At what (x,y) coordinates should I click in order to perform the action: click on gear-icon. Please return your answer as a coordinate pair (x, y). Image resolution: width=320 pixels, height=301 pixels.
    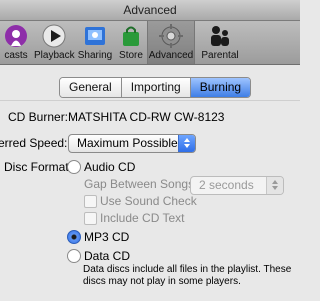
    Looking at the image, I should click on (171, 36).